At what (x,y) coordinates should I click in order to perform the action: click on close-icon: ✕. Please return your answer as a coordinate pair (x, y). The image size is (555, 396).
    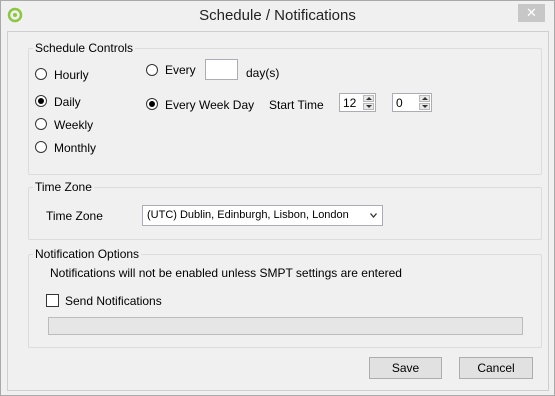
    Looking at the image, I should click on (531, 12).